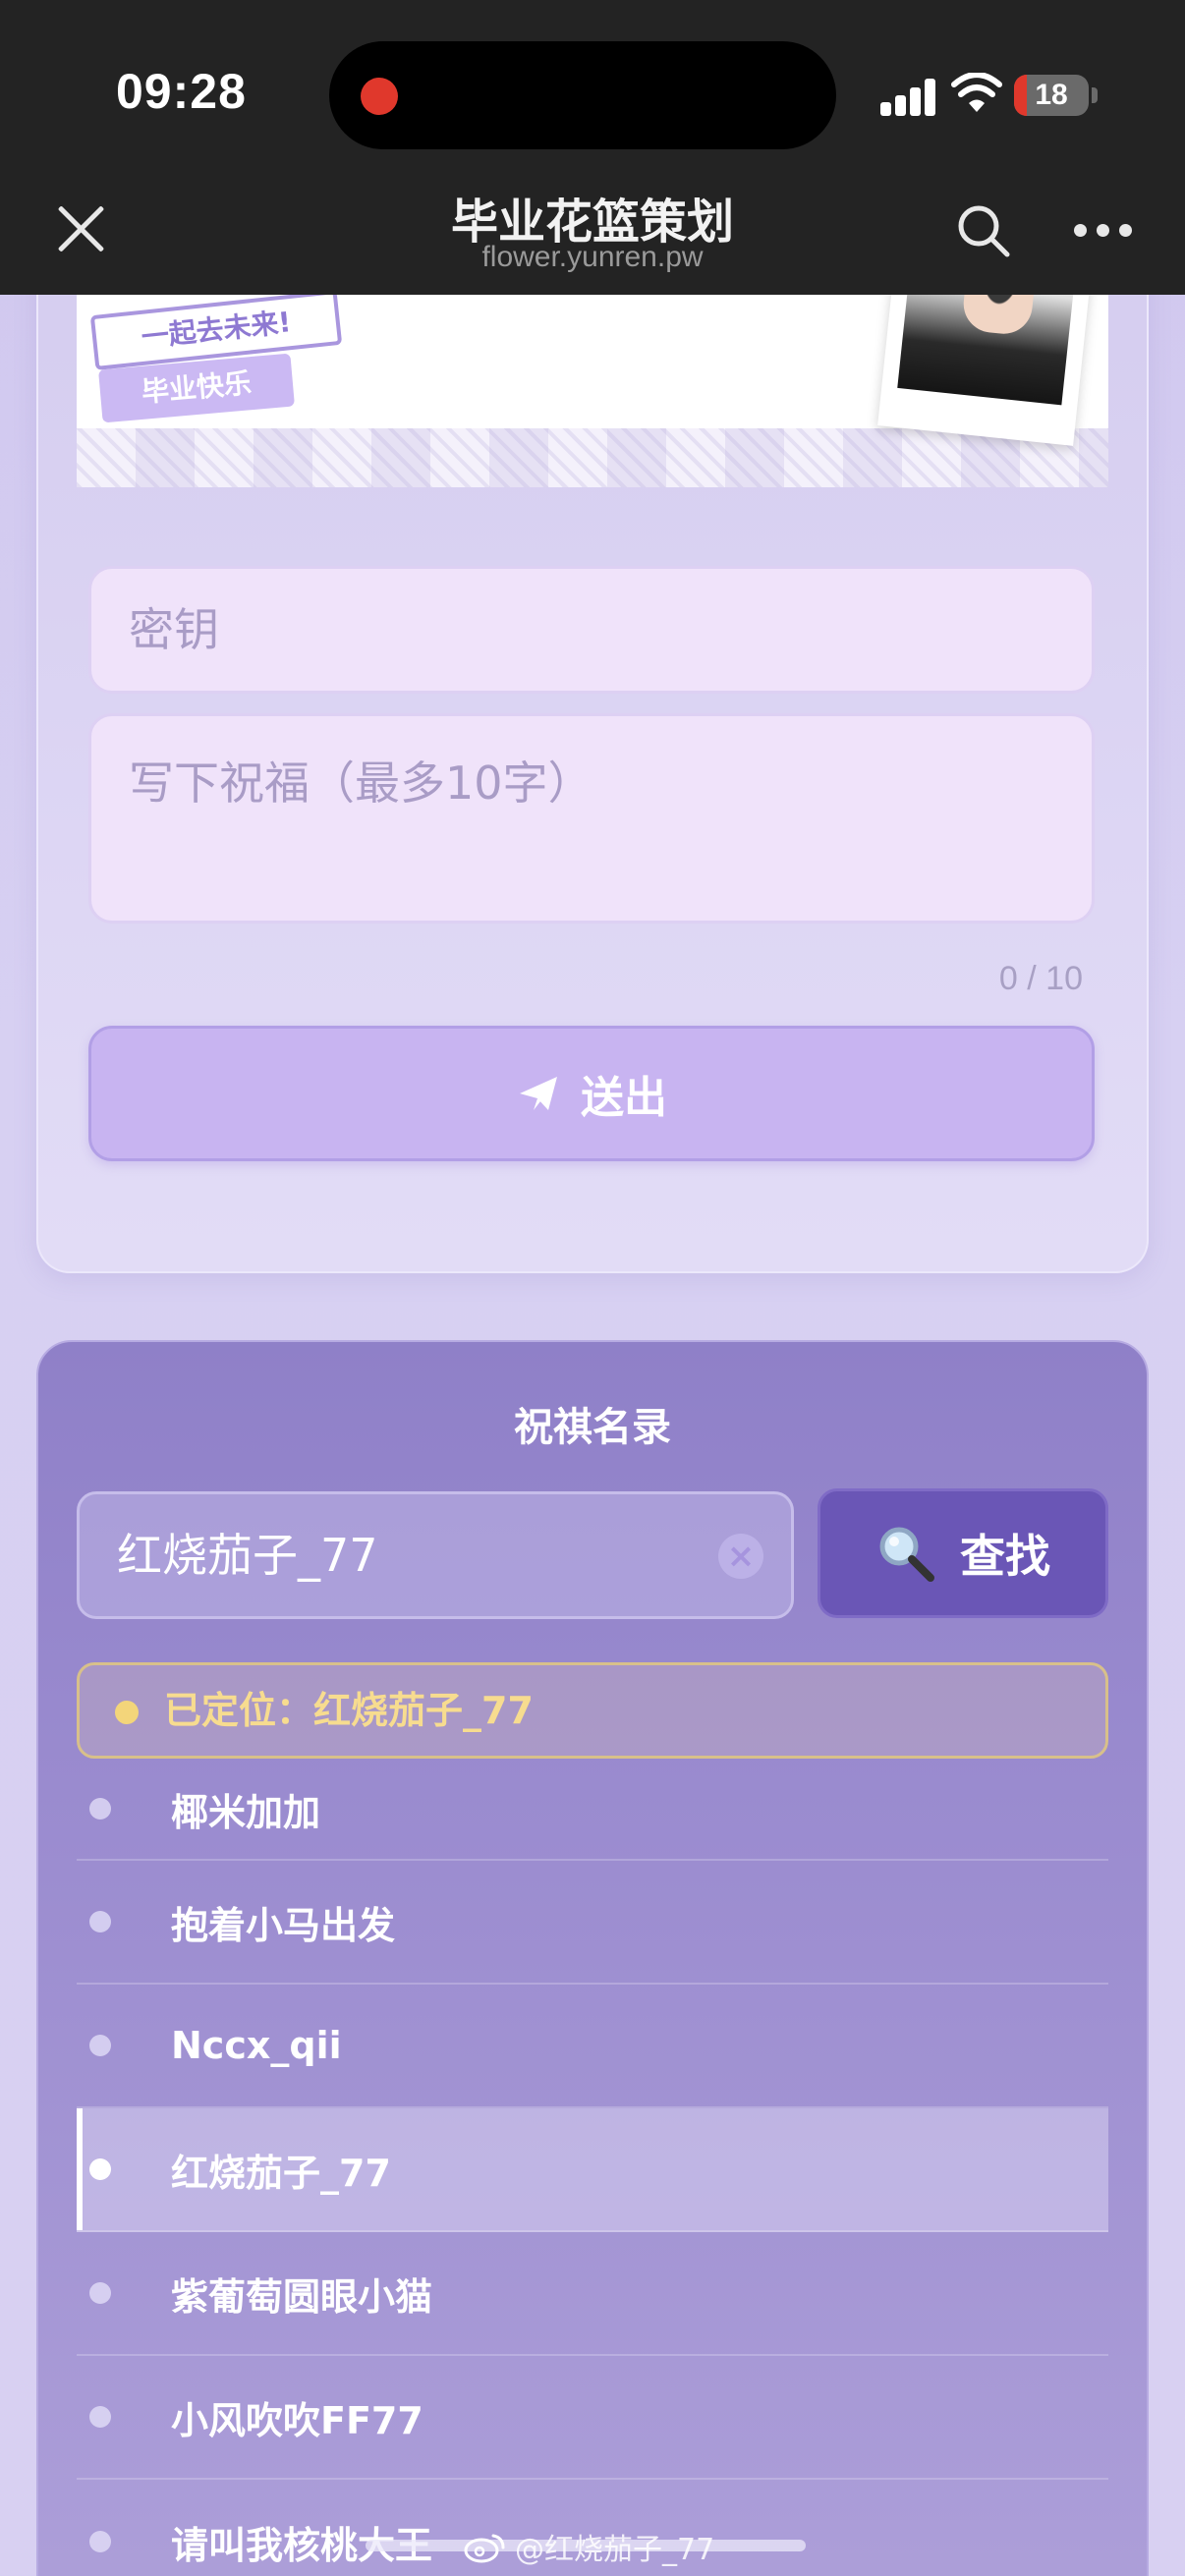 This screenshot has width=1185, height=2576. Describe the element at coordinates (485, 2548) in the screenshot. I see `weibo-icon` at that location.